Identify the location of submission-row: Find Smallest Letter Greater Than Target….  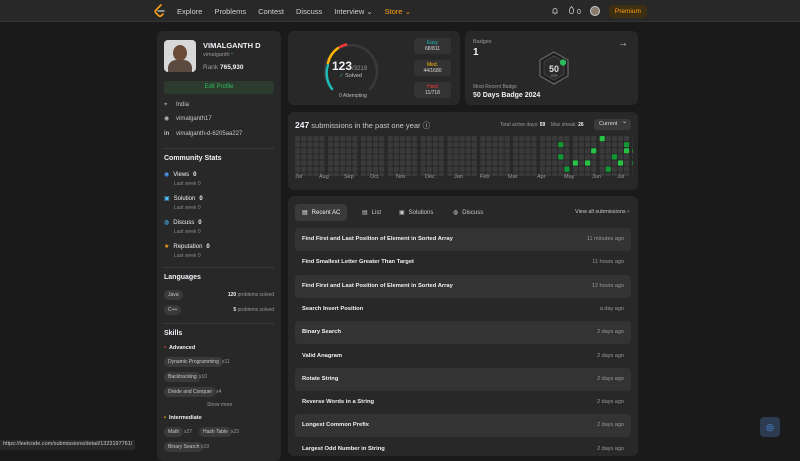
(463, 262).